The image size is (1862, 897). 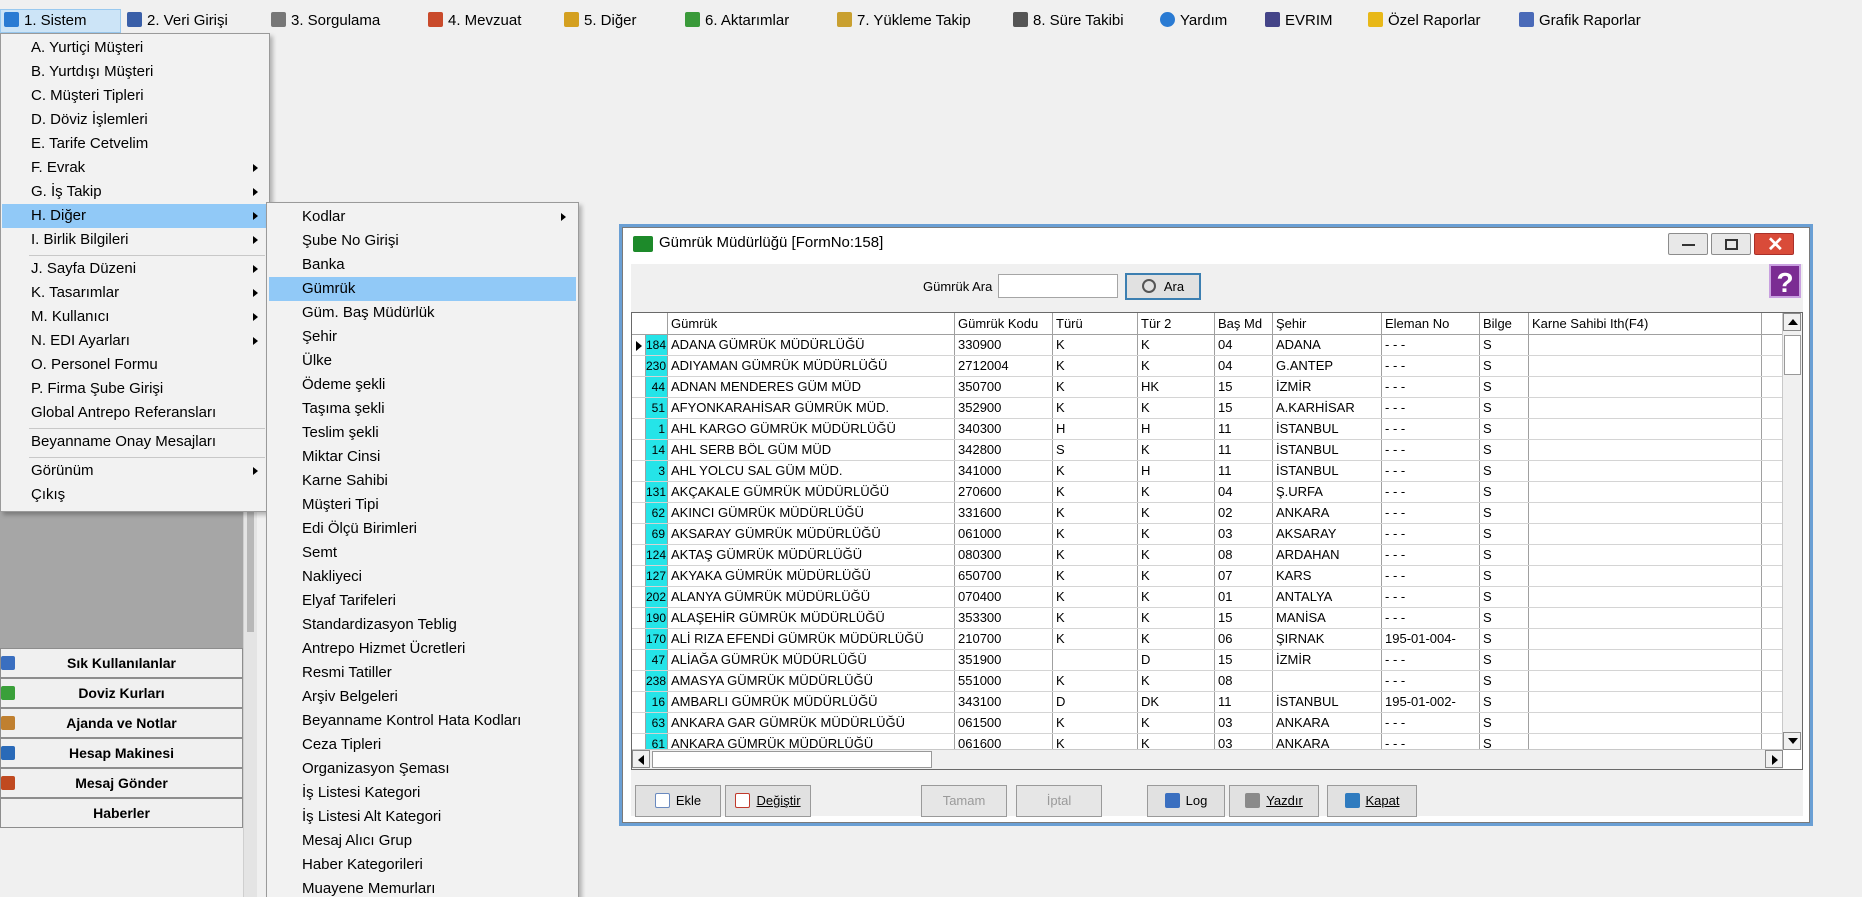 What do you see at coordinates (1327, 366) in the screenshot?
I see `table-cell: G.ANTEP` at bounding box center [1327, 366].